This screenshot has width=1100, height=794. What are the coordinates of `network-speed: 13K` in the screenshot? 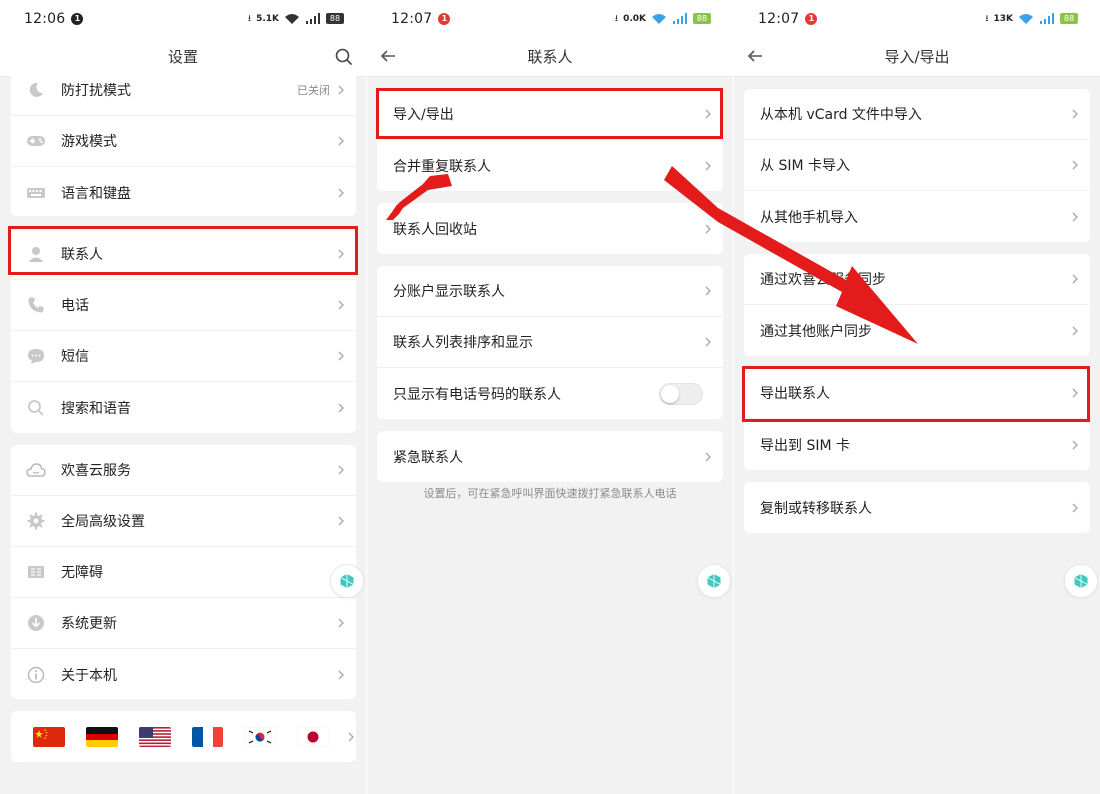 It's located at (1003, 18).